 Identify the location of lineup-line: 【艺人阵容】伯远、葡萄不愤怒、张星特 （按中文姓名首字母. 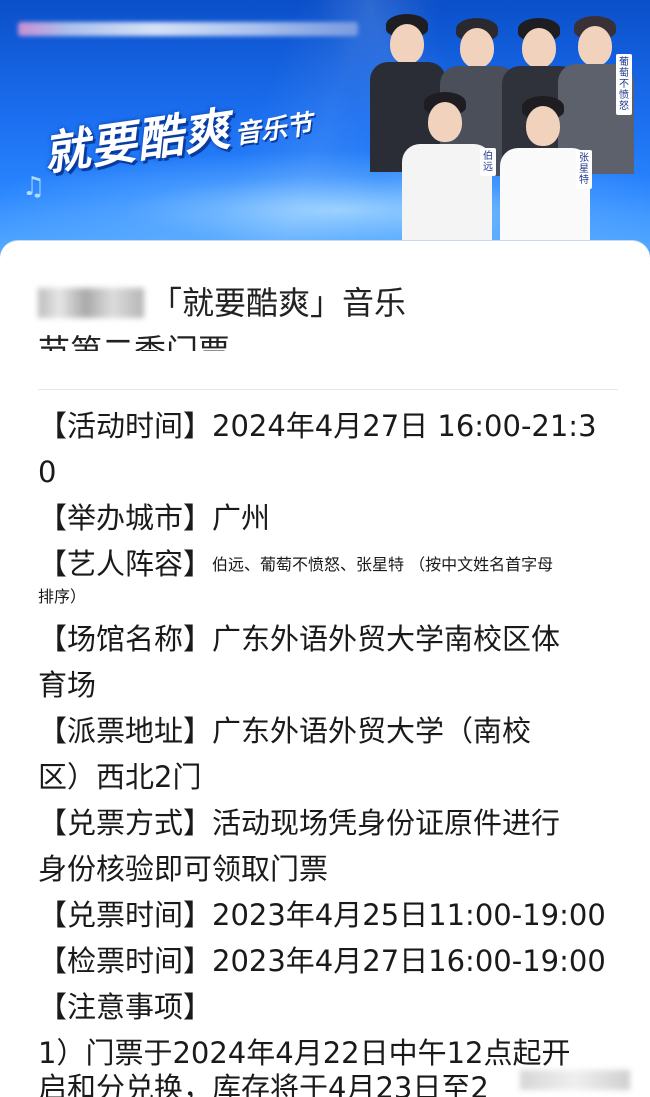
(325, 564).